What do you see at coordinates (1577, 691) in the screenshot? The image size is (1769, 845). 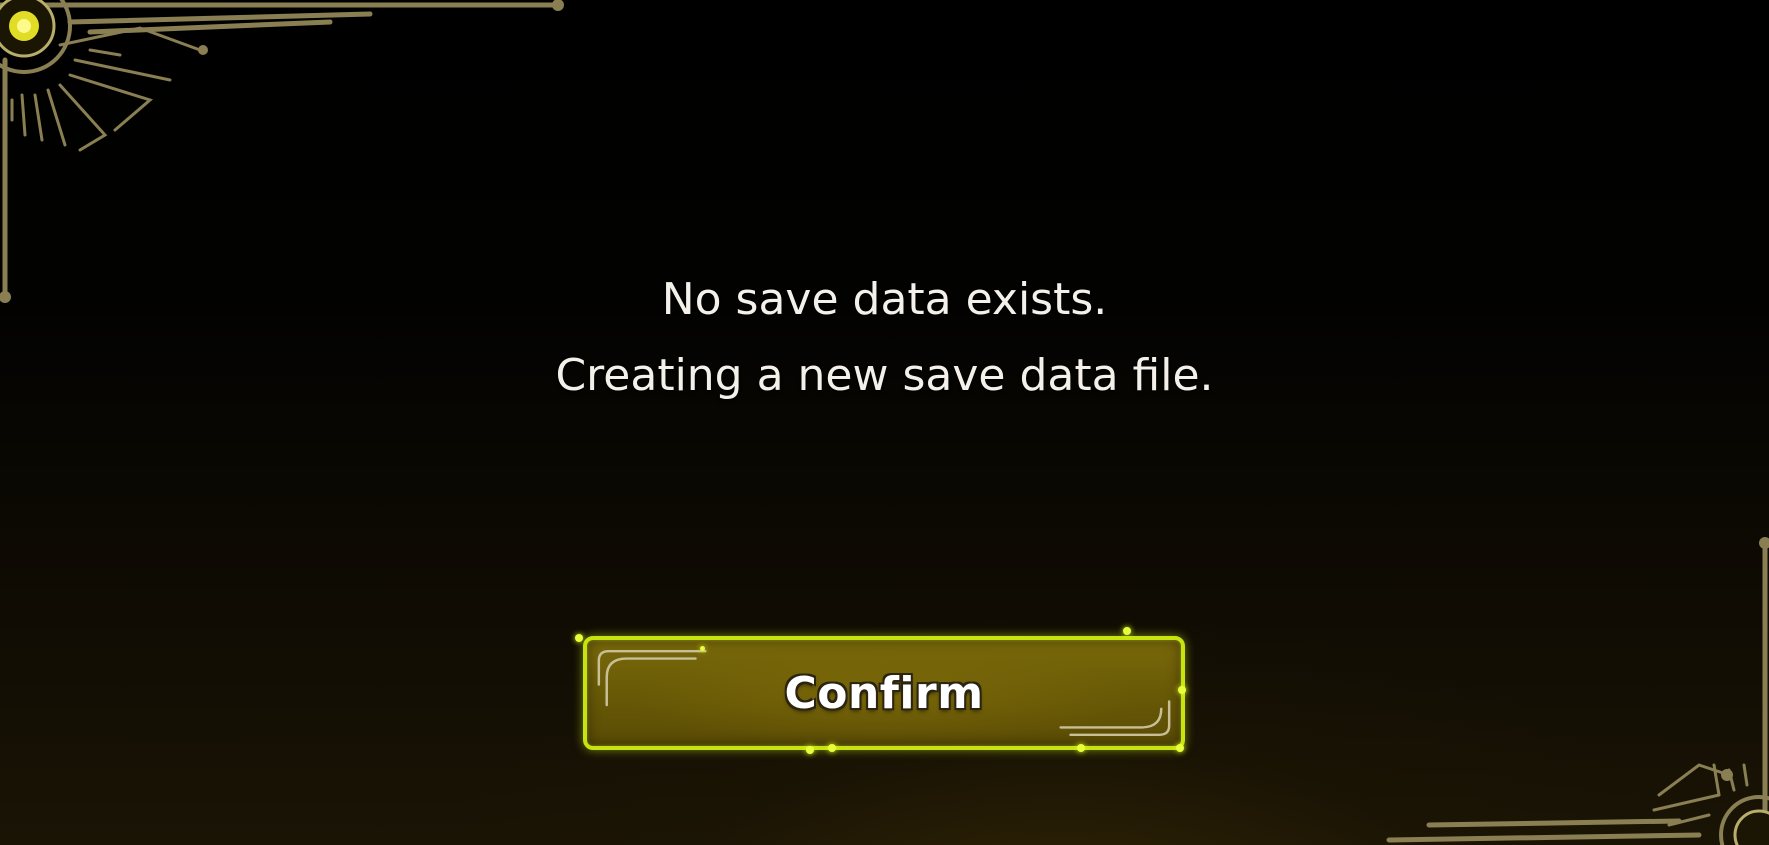 I see `ornamental-corner-bottom-right-icon` at bounding box center [1577, 691].